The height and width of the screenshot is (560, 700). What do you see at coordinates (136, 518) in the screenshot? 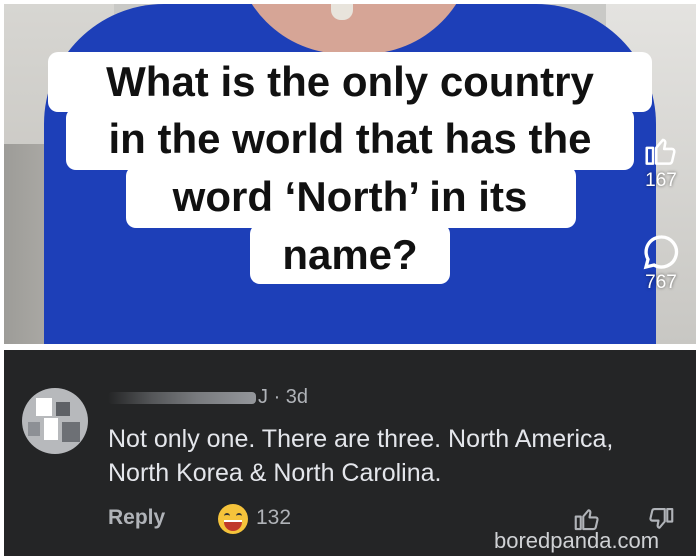
I see `reply-button: Reply` at bounding box center [136, 518].